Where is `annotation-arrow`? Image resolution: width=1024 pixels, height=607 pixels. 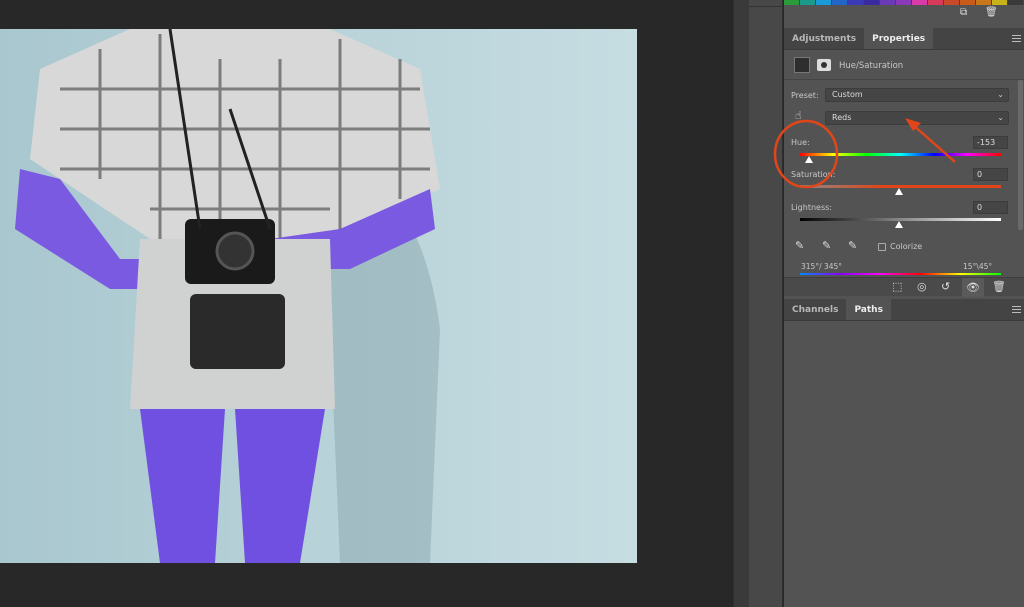 annotation-arrow is located at coordinates (933, 143).